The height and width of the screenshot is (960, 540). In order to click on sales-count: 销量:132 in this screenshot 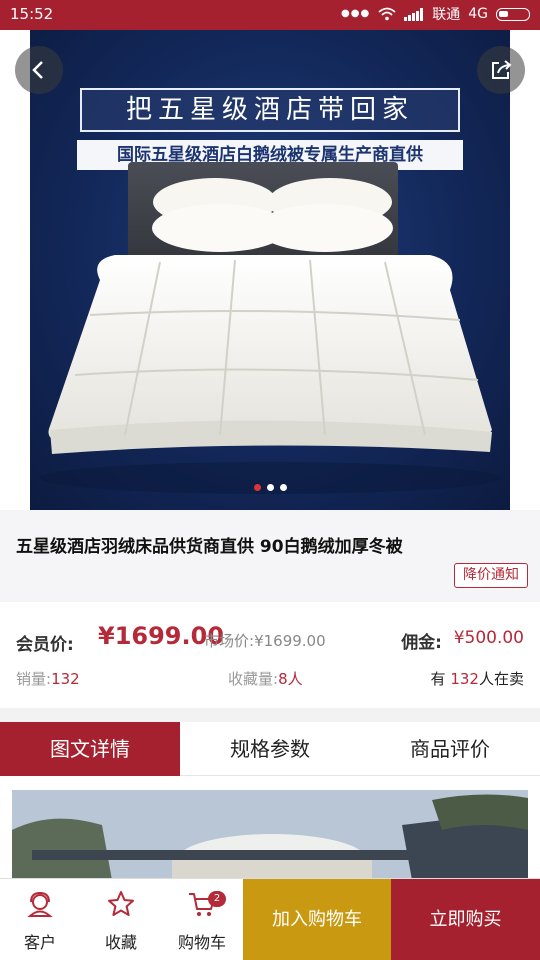, I will do `click(48, 678)`.